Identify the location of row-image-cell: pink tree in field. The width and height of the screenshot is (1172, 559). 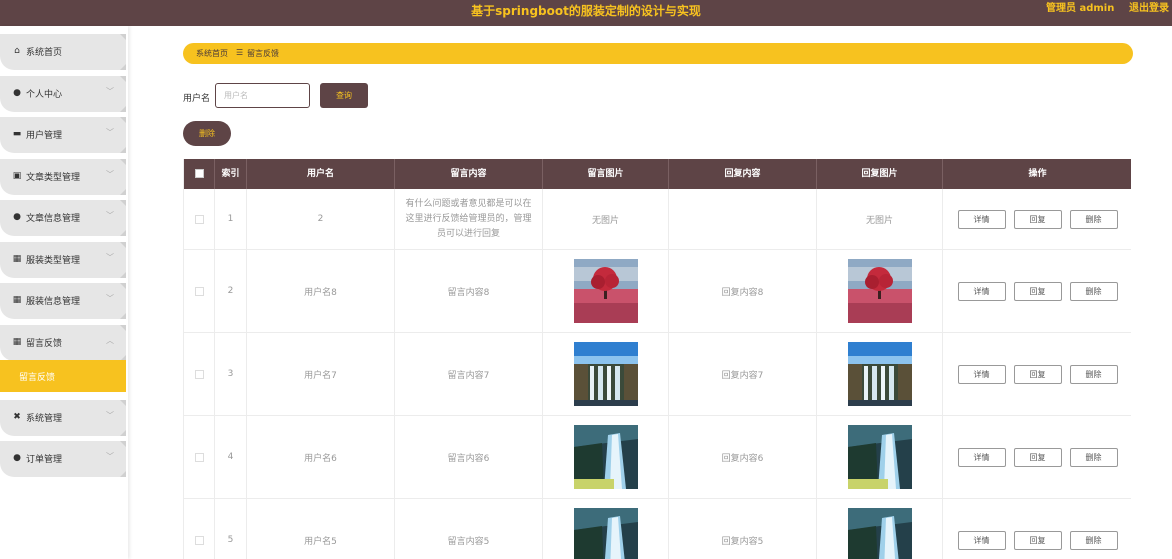
(606, 291).